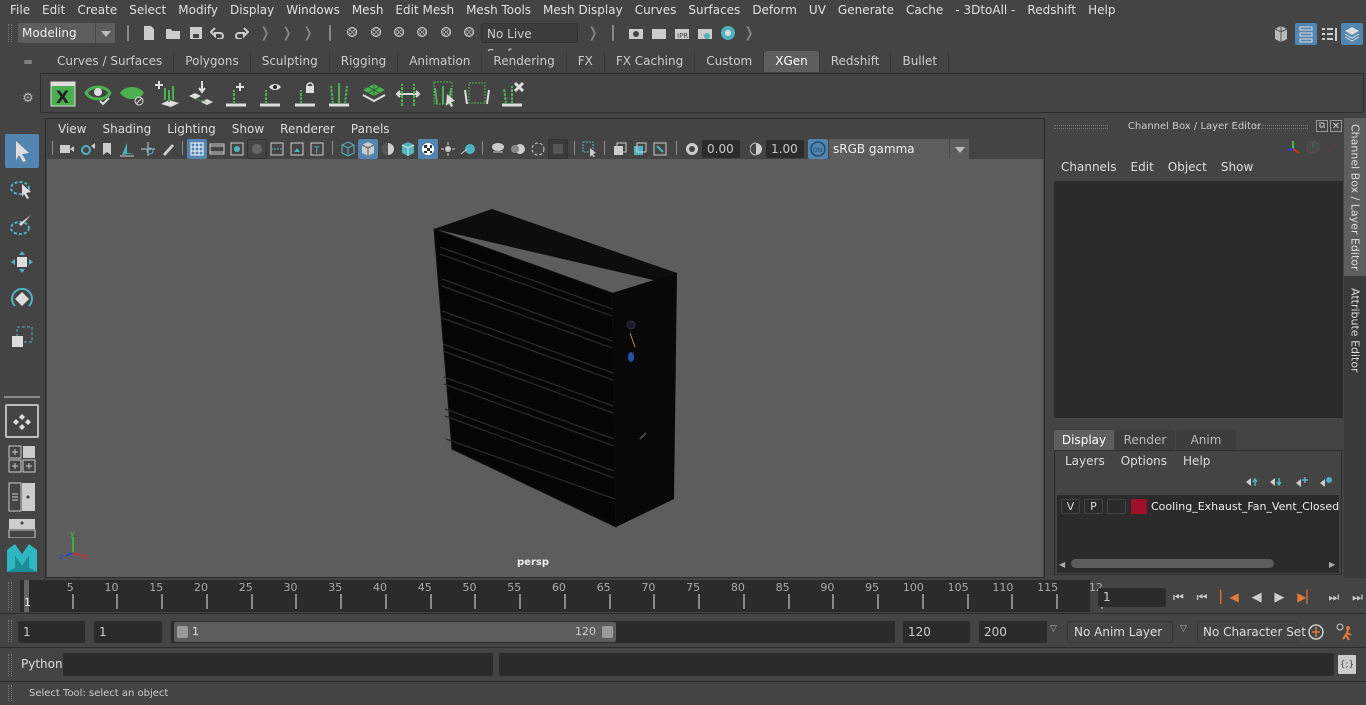  Describe the element at coordinates (297, 149) in the screenshot. I see `safe-action-icon` at that location.